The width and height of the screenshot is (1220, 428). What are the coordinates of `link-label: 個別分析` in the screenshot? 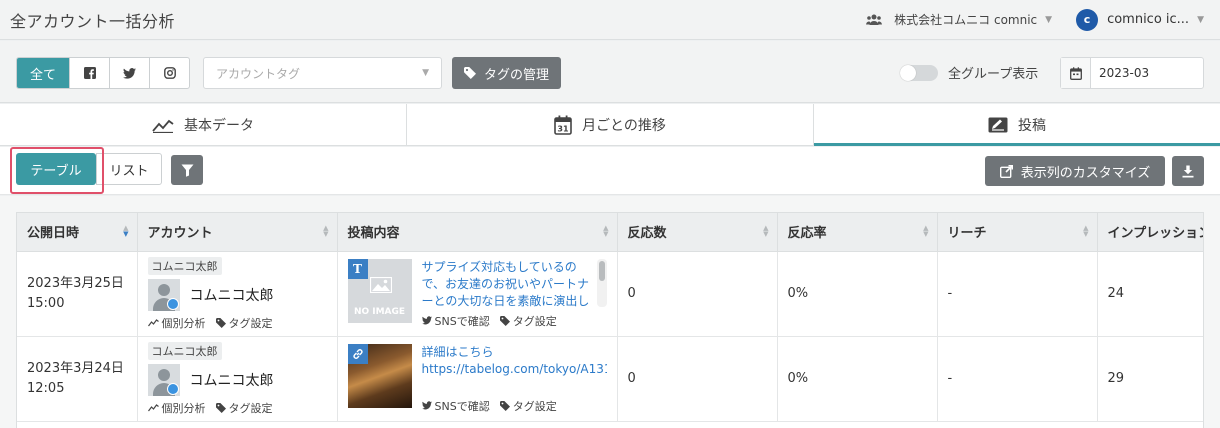 It's located at (183, 323).